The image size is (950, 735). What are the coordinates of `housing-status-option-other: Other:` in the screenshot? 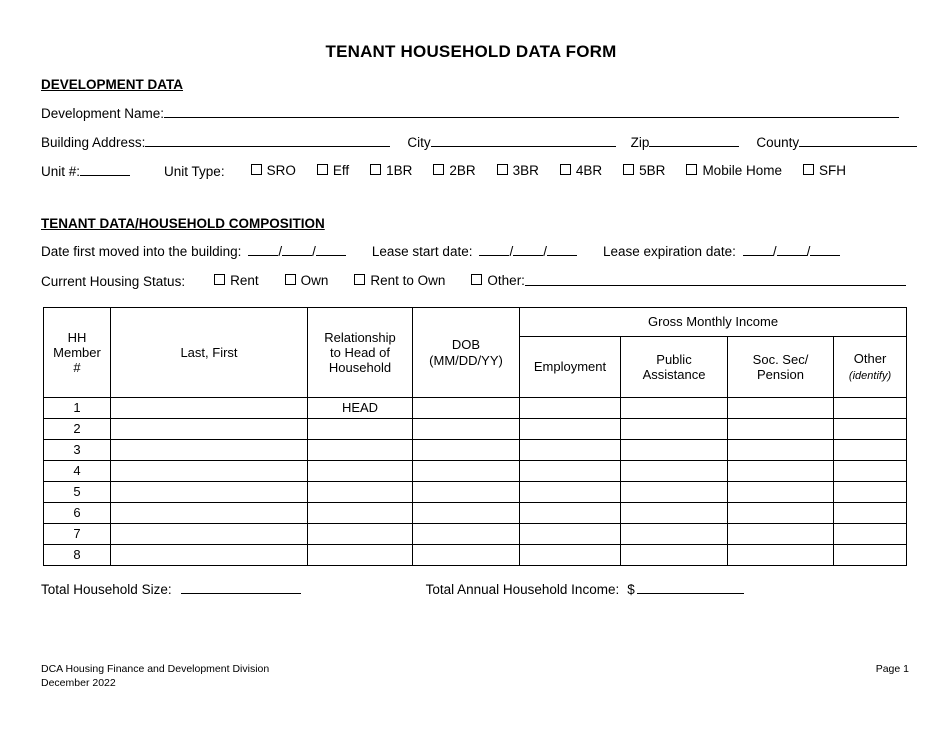 It's located at (485, 280).